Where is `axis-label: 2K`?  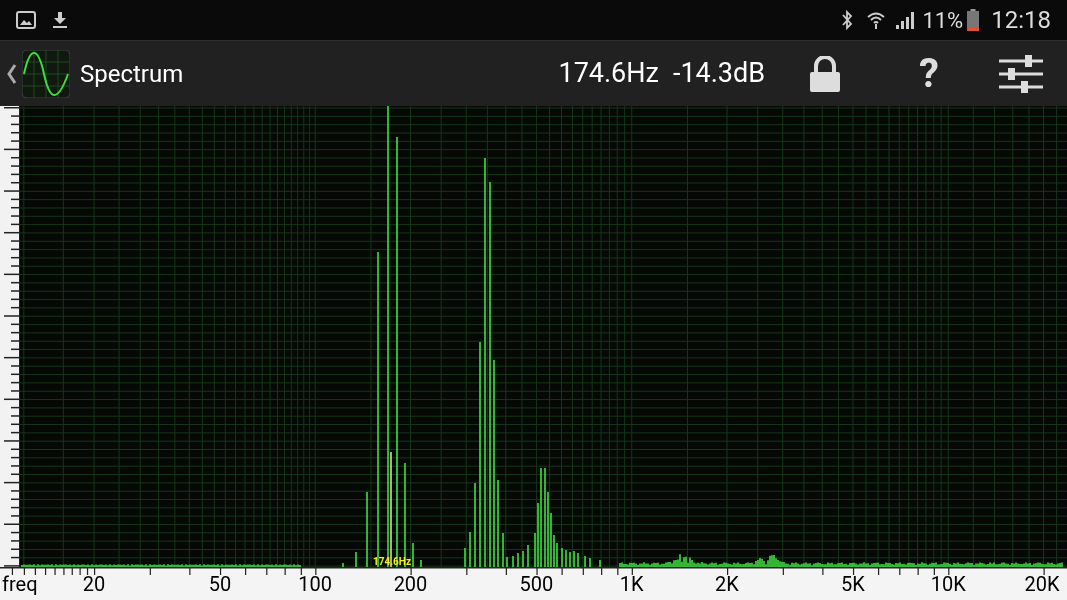
axis-label: 2K is located at coordinates (727, 584).